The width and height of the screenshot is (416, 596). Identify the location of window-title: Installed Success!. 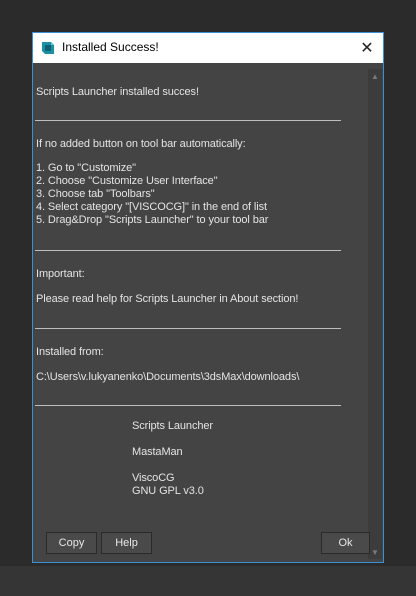
(110, 47).